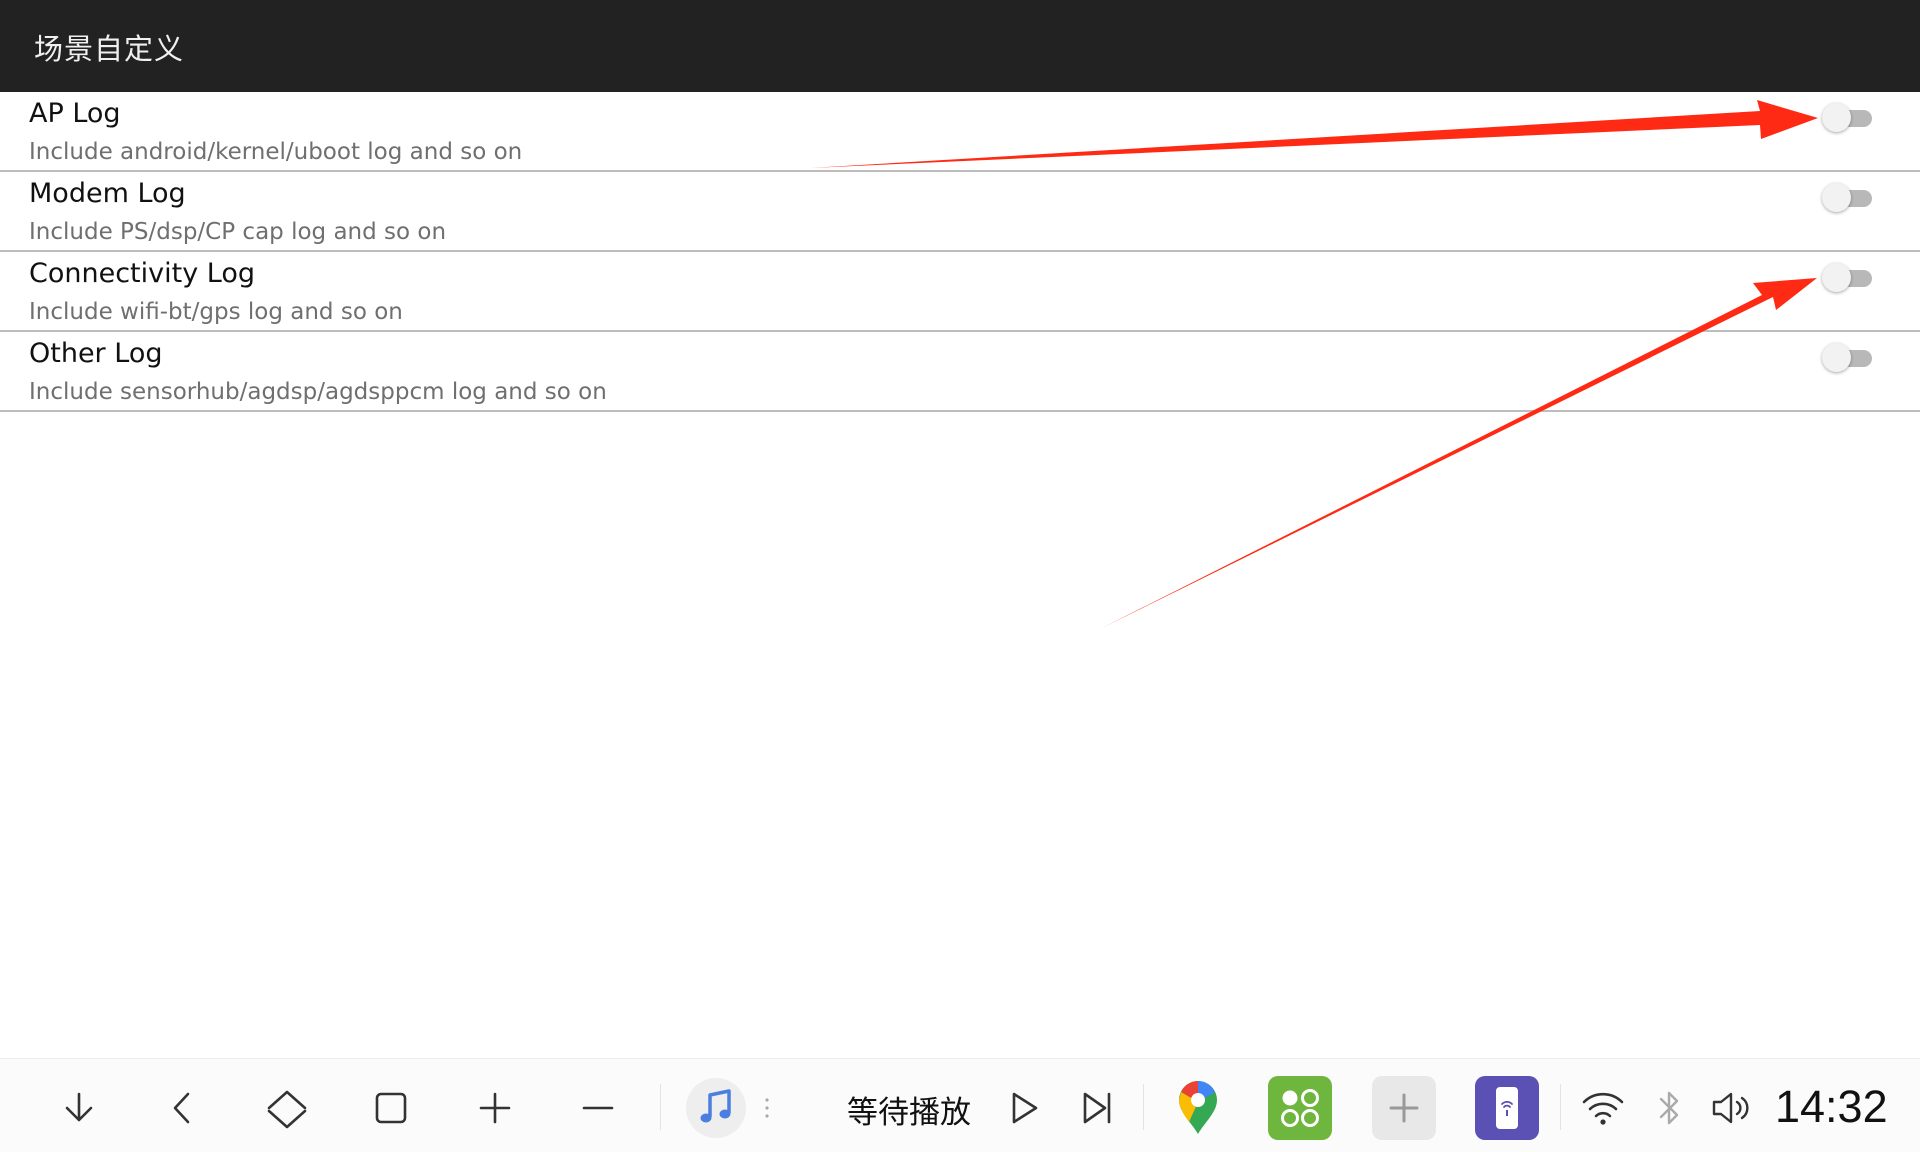 Image resolution: width=1920 pixels, height=1152 pixels. I want to click on setting-title: Other Log, so click(96, 353).